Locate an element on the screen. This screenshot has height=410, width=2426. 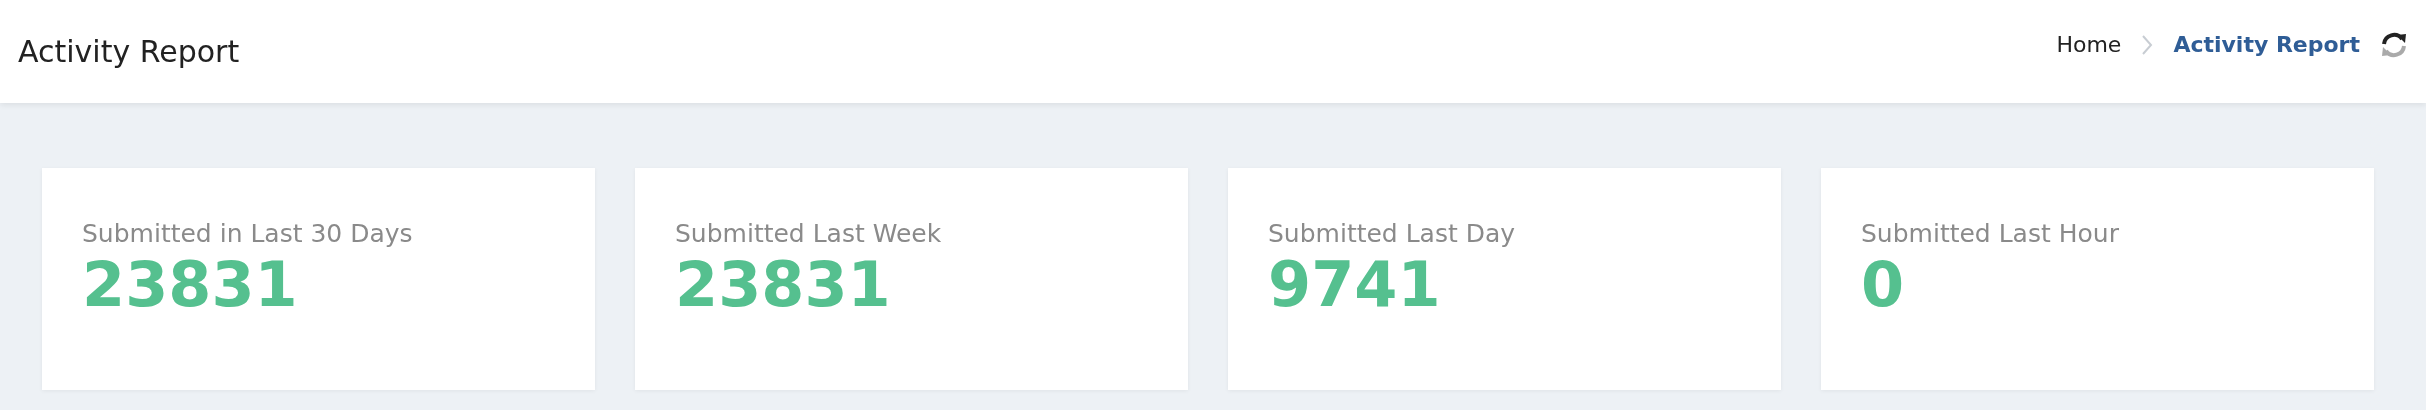
stat-value: 9741 is located at coordinates (1354, 284).